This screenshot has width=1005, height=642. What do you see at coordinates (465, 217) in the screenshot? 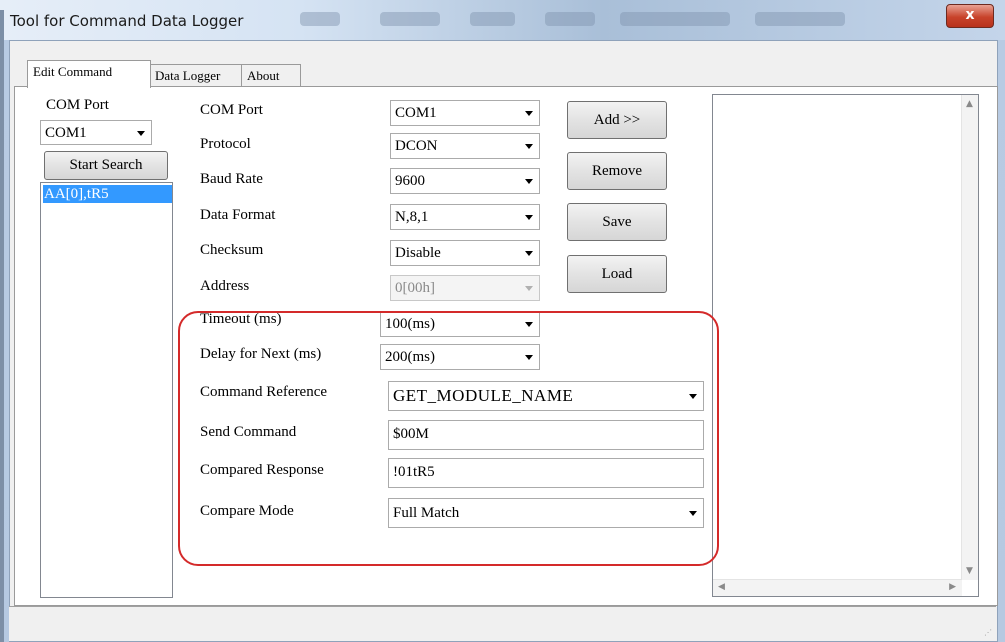
I see `data-format-select: N,8,1` at bounding box center [465, 217].